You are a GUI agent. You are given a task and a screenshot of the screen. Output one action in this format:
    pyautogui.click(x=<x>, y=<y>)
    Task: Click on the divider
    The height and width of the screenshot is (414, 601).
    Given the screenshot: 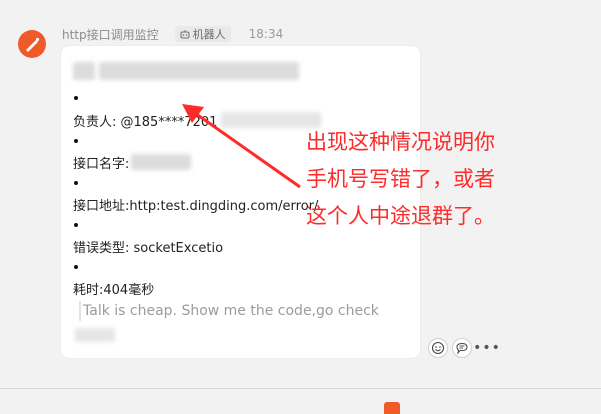 What is the action you would take?
    pyautogui.click(x=300, y=388)
    